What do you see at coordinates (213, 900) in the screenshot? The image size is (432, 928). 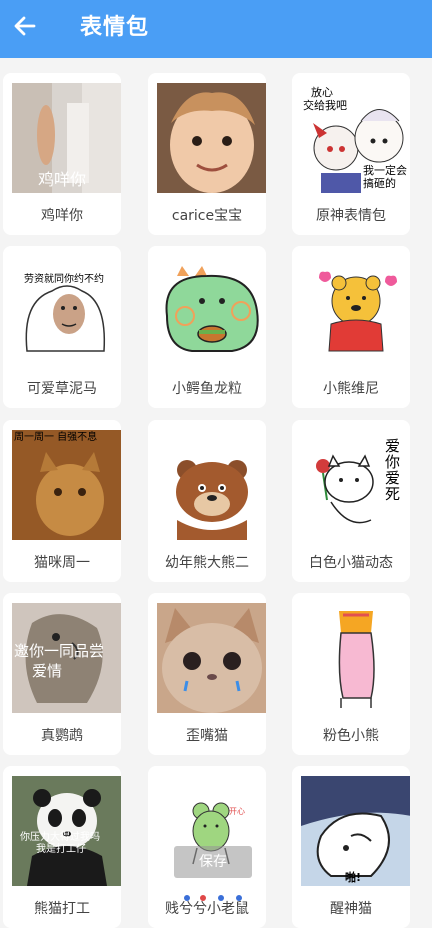 I see `loading-dots` at bounding box center [213, 900].